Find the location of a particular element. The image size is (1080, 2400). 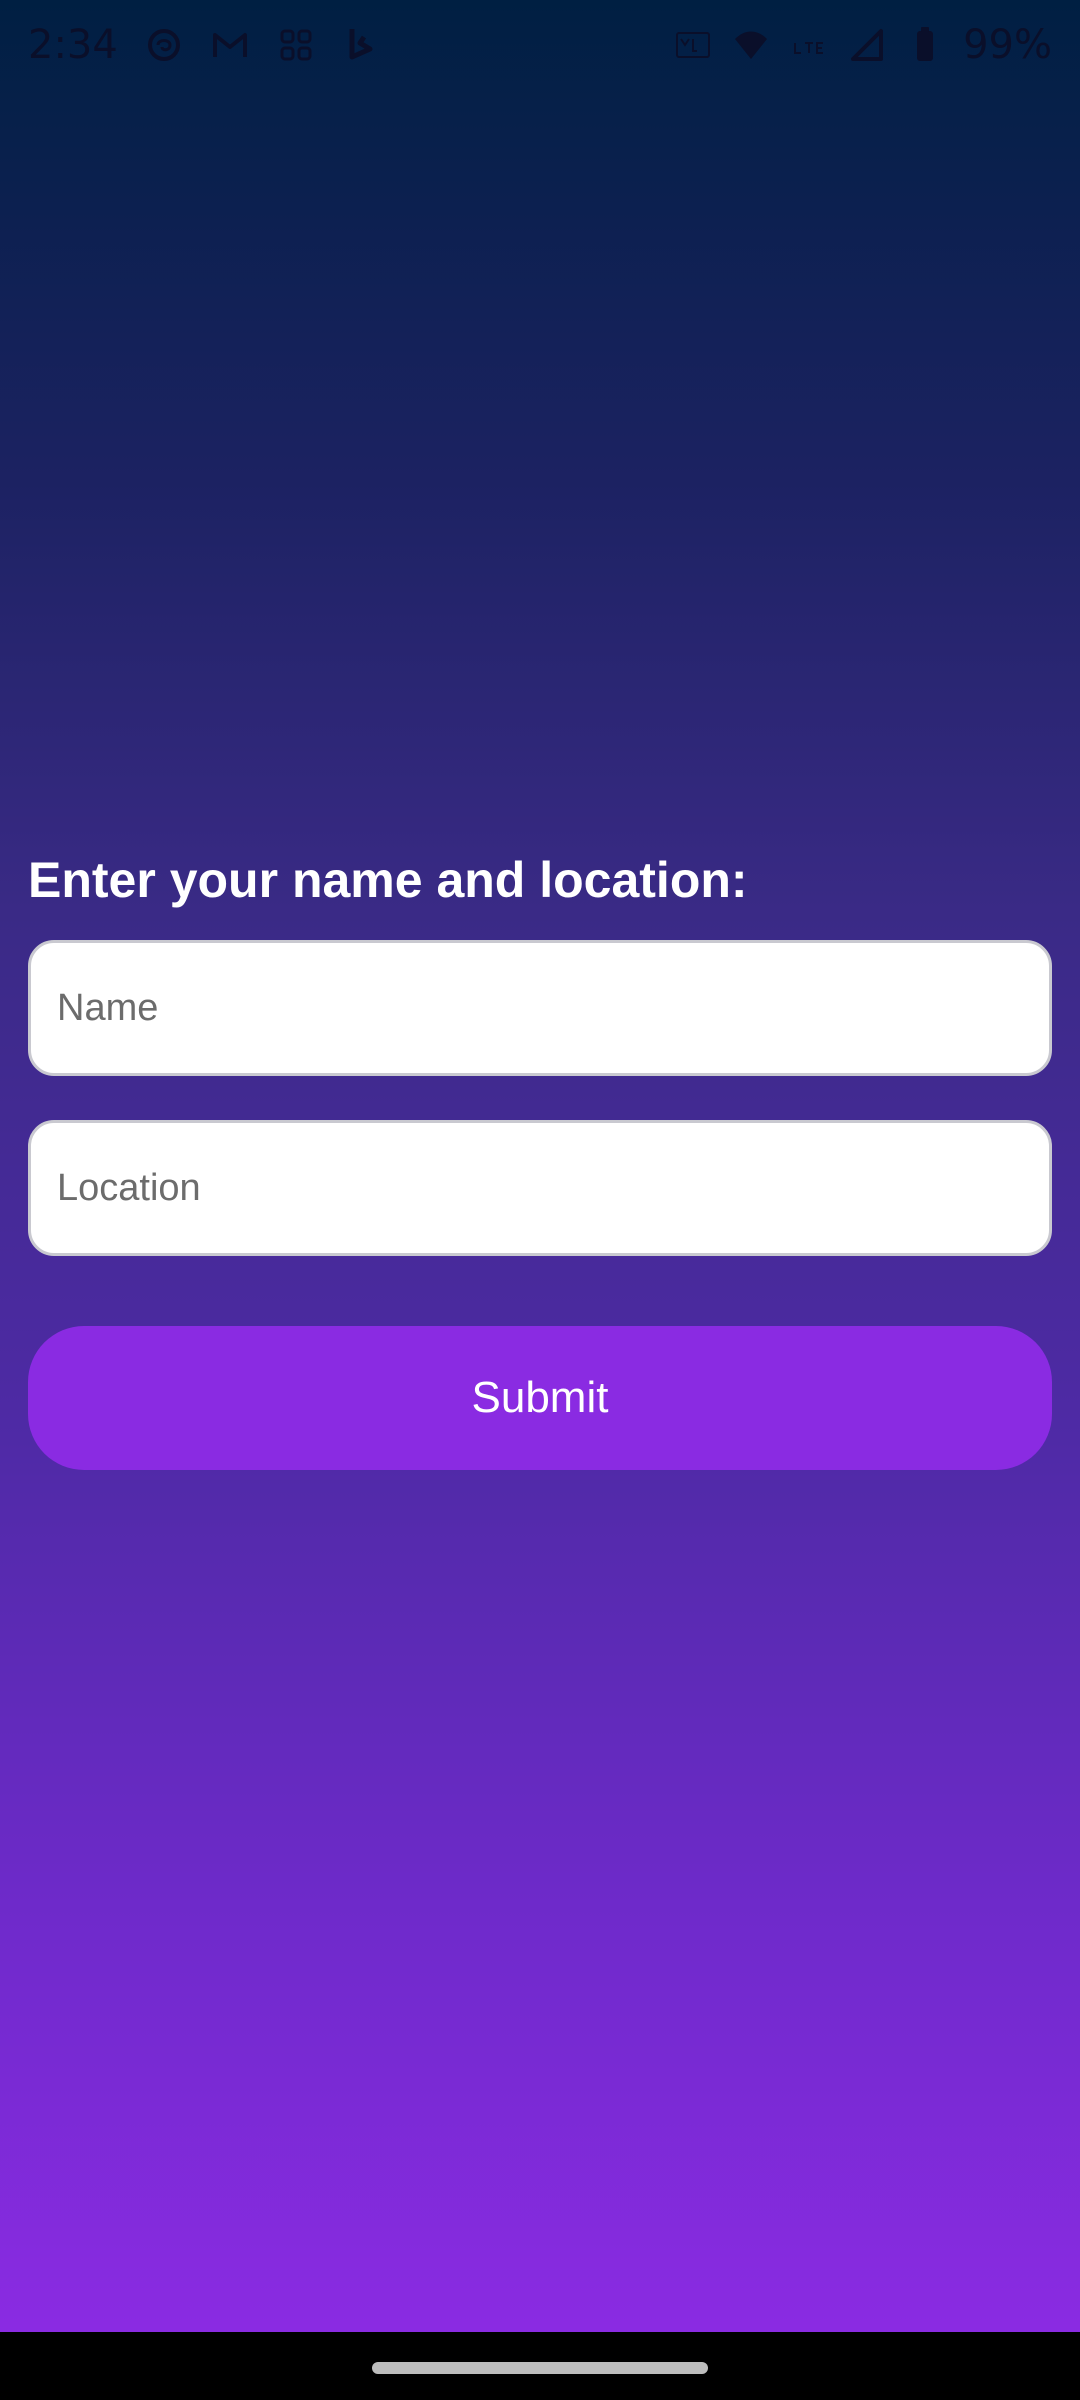

battery-percent: 99% is located at coordinates (1007, 45).